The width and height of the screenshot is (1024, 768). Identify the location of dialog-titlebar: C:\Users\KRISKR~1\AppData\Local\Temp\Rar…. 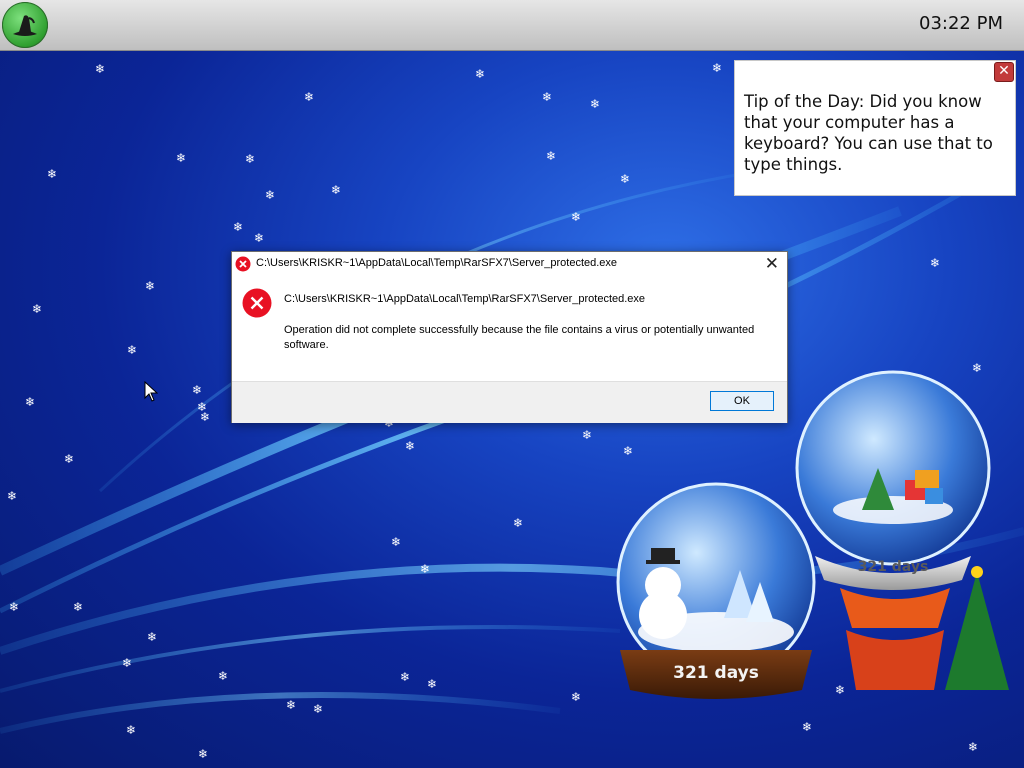
(509, 264).